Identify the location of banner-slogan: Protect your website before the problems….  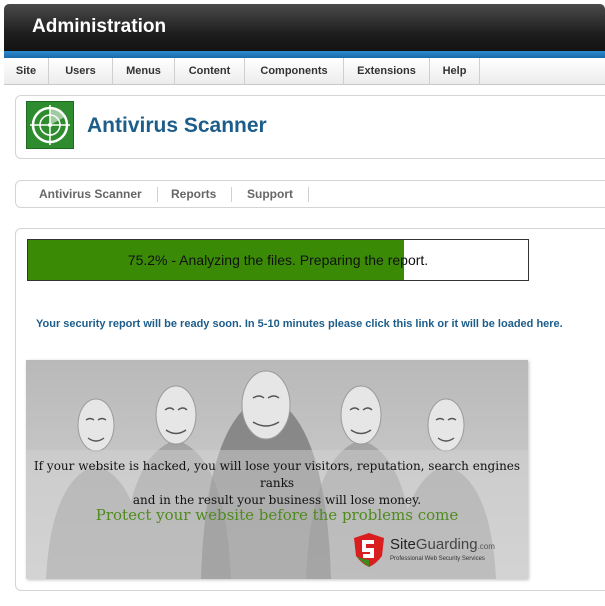
(277, 515).